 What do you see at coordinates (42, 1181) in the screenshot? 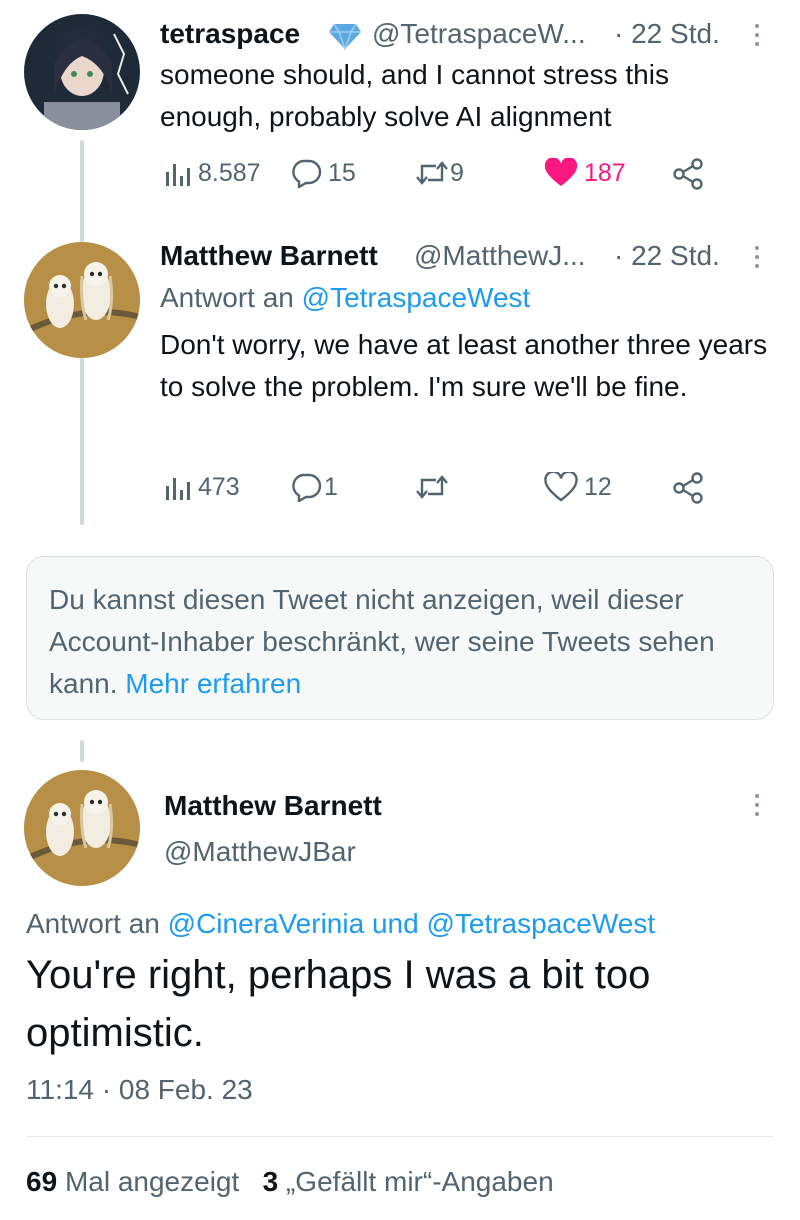
I see `views-count: 69` at bounding box center [42, 1181].